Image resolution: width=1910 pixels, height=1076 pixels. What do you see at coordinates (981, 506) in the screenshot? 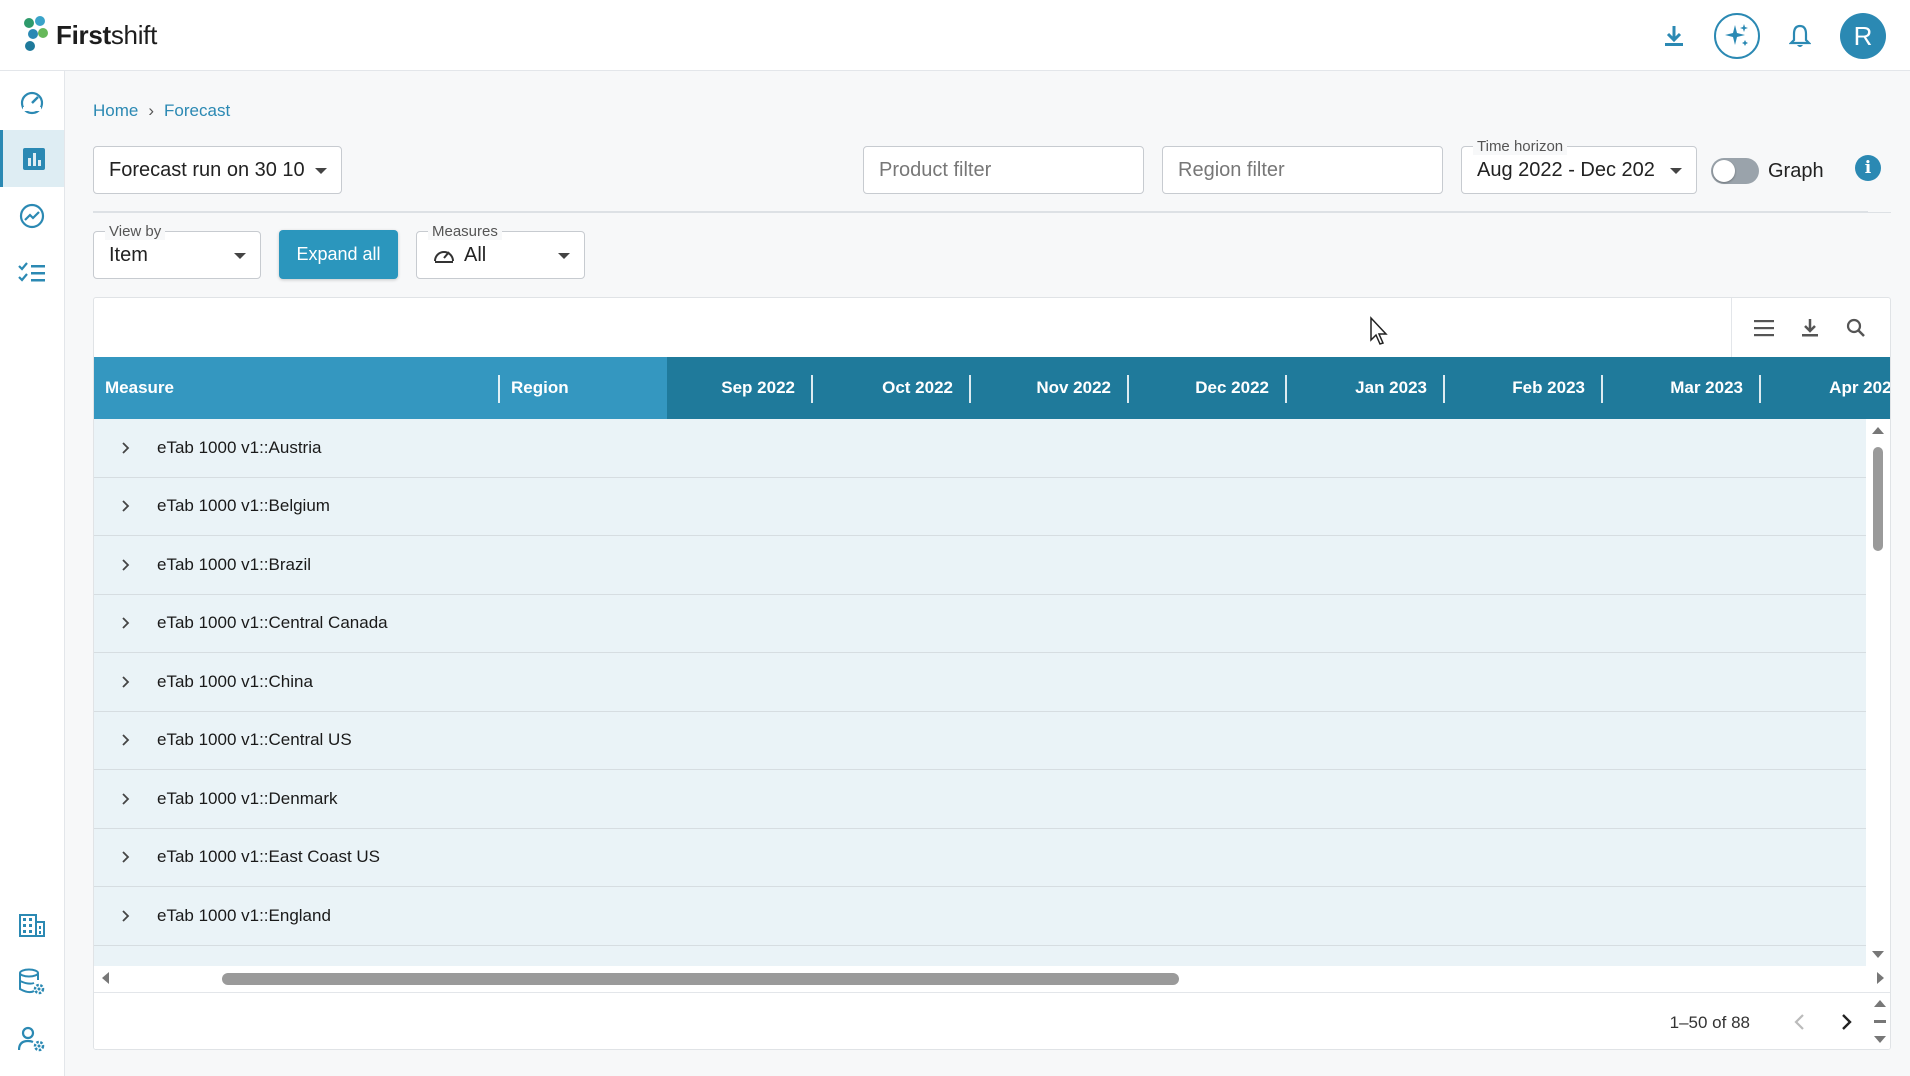
I see `table-row: eTab 1000 v1::Belgium` at bounding box center [981, 506].